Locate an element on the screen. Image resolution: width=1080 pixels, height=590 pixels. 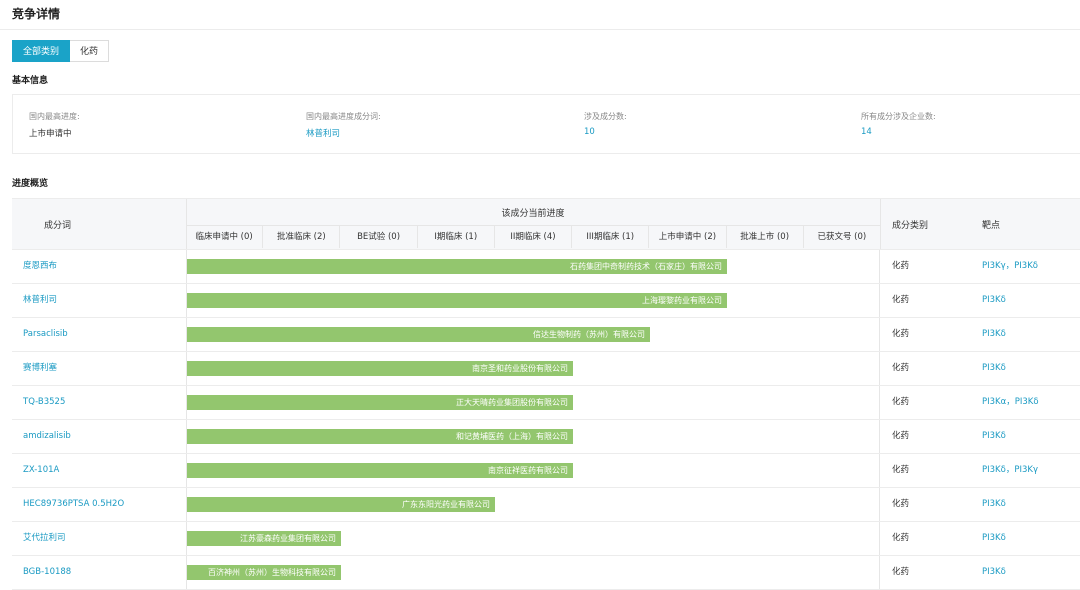
progress-bar: 南京圣和药业股份有限公司 is located at coordinates (380, 368).